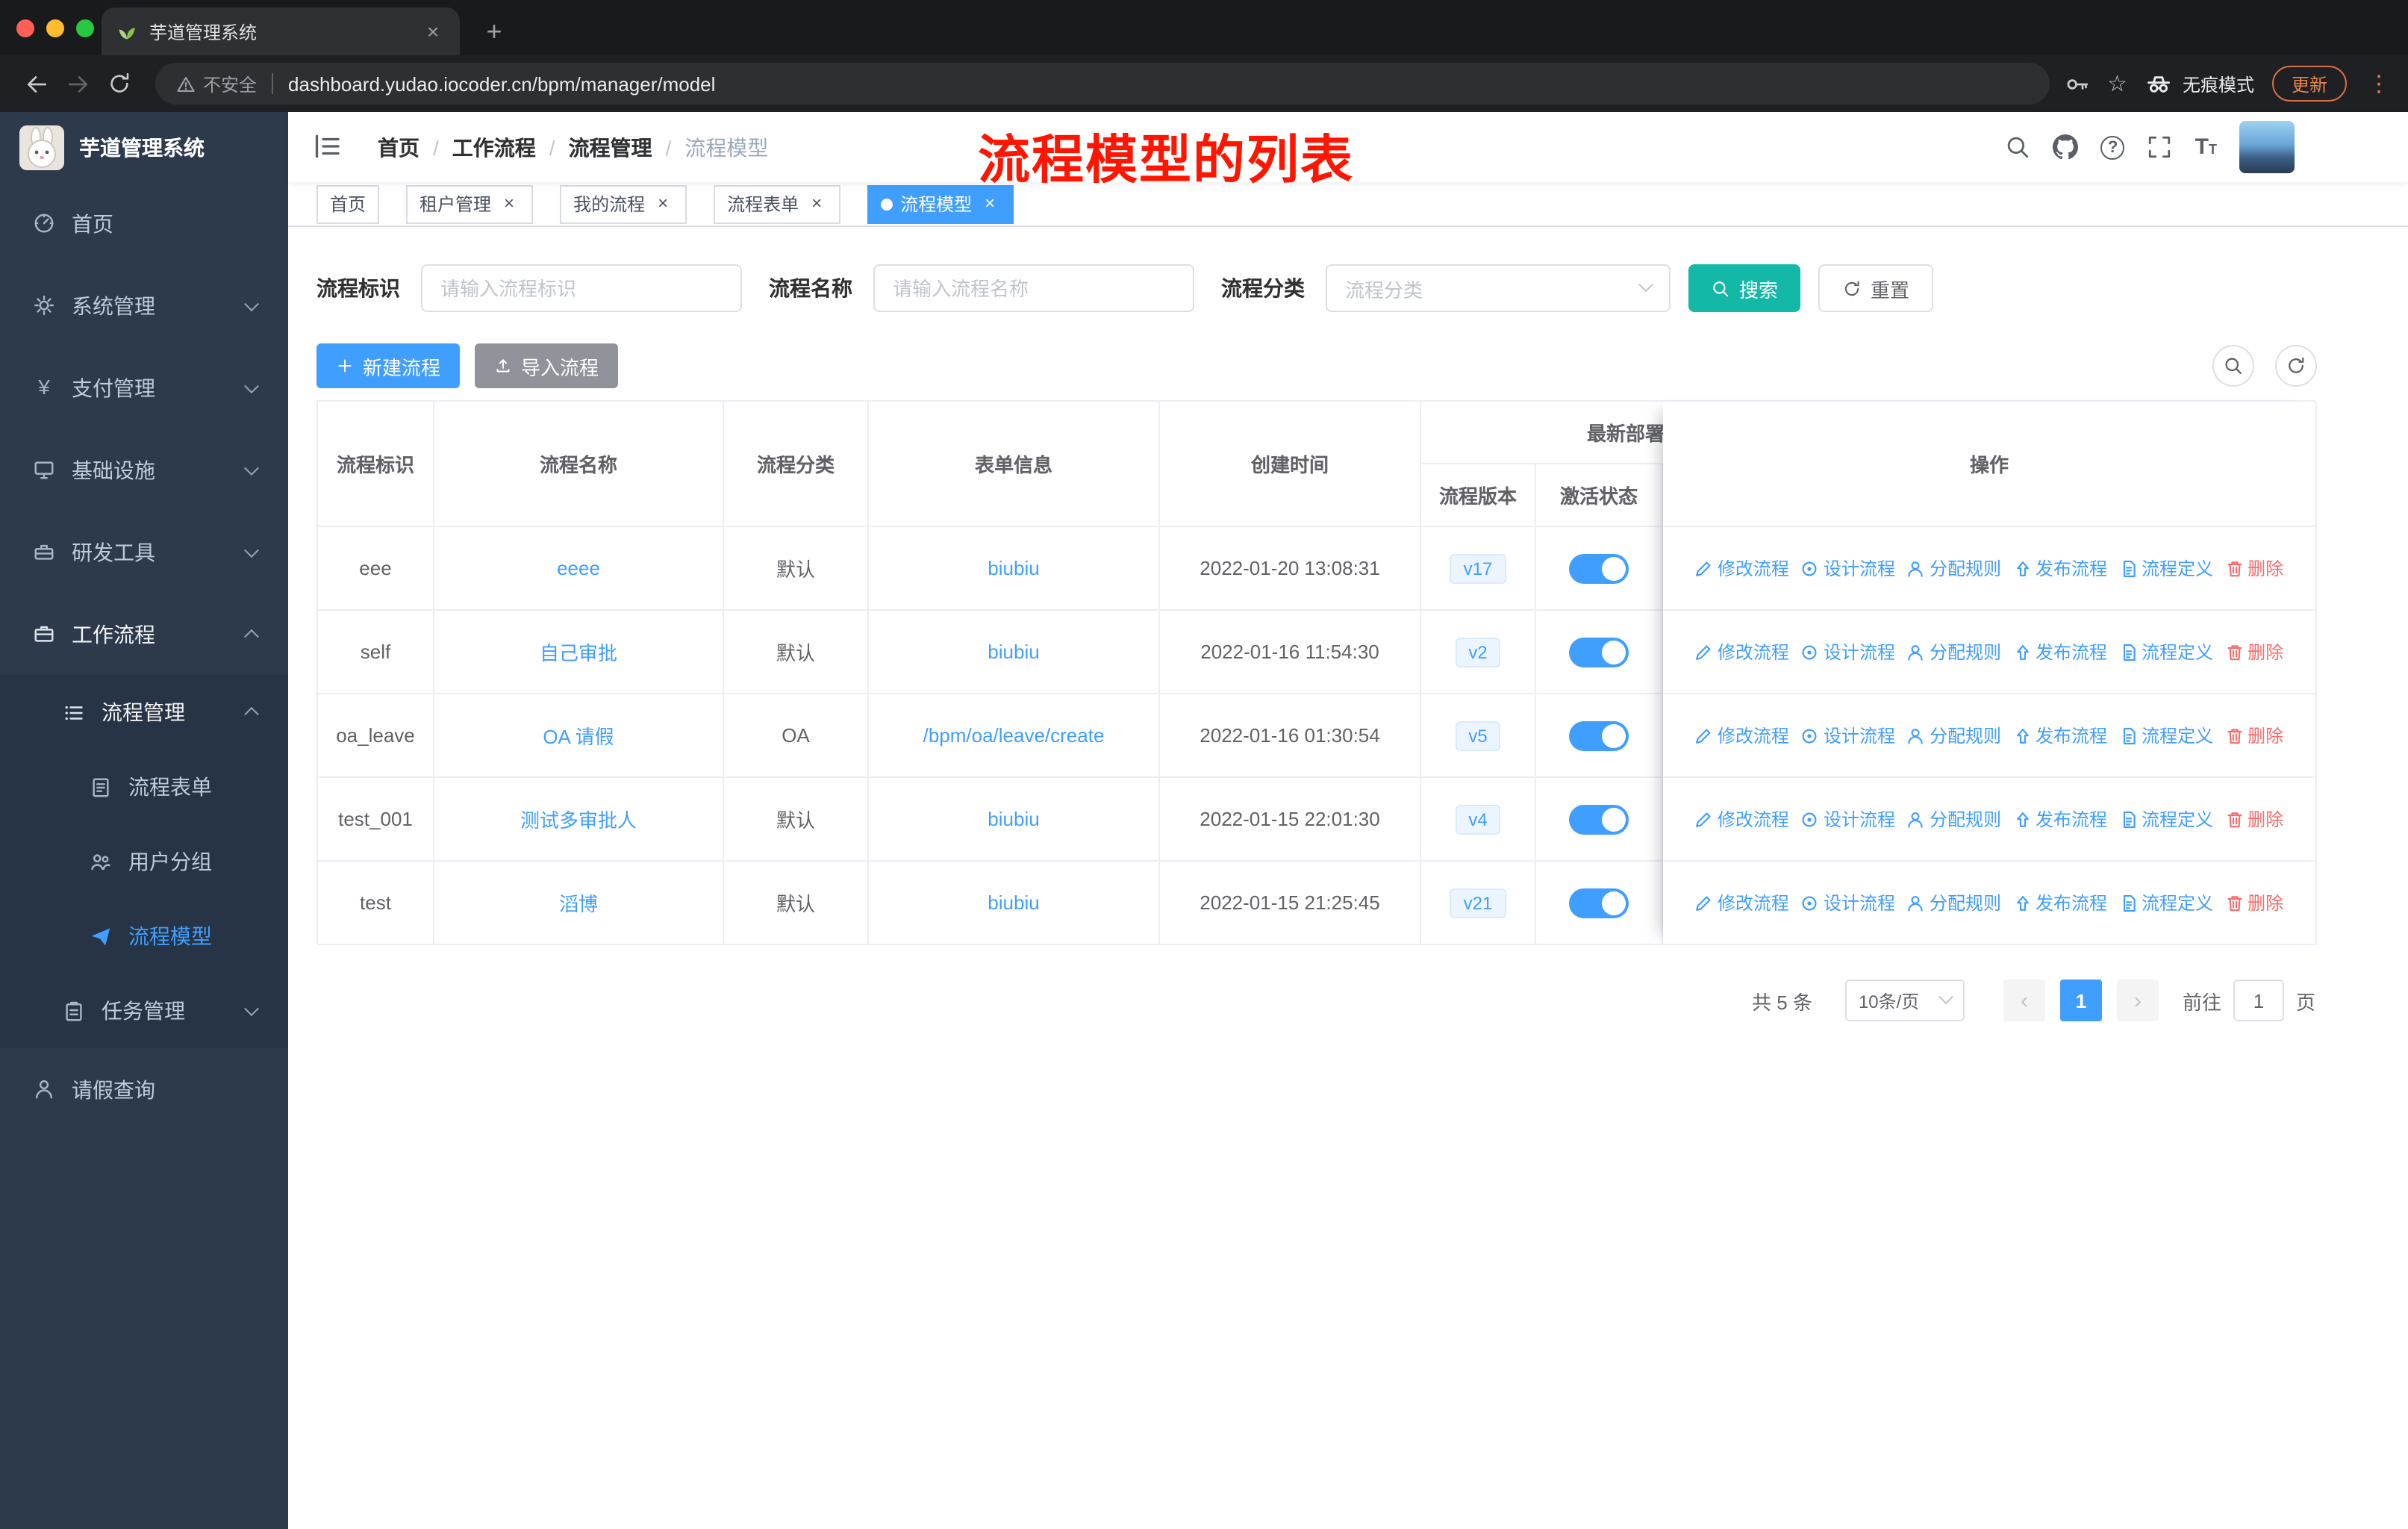 The image size is (2408, 1529). I want to click on process-id-input, so click(581, 288).